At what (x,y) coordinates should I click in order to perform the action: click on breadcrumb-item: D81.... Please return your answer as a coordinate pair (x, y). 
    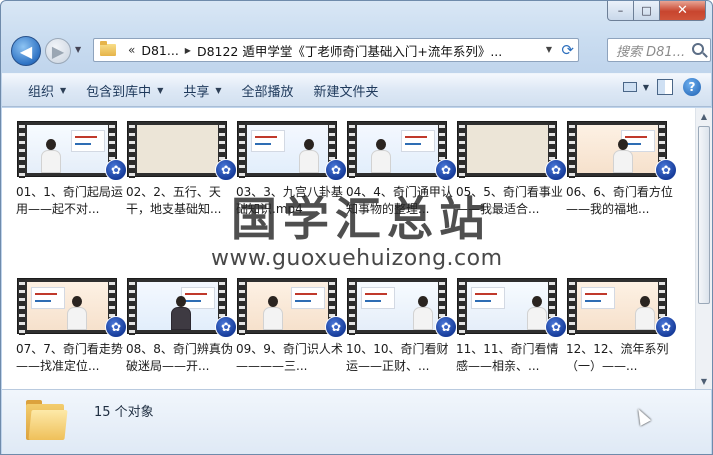
    Looking at the image, I should click on (159, 50).